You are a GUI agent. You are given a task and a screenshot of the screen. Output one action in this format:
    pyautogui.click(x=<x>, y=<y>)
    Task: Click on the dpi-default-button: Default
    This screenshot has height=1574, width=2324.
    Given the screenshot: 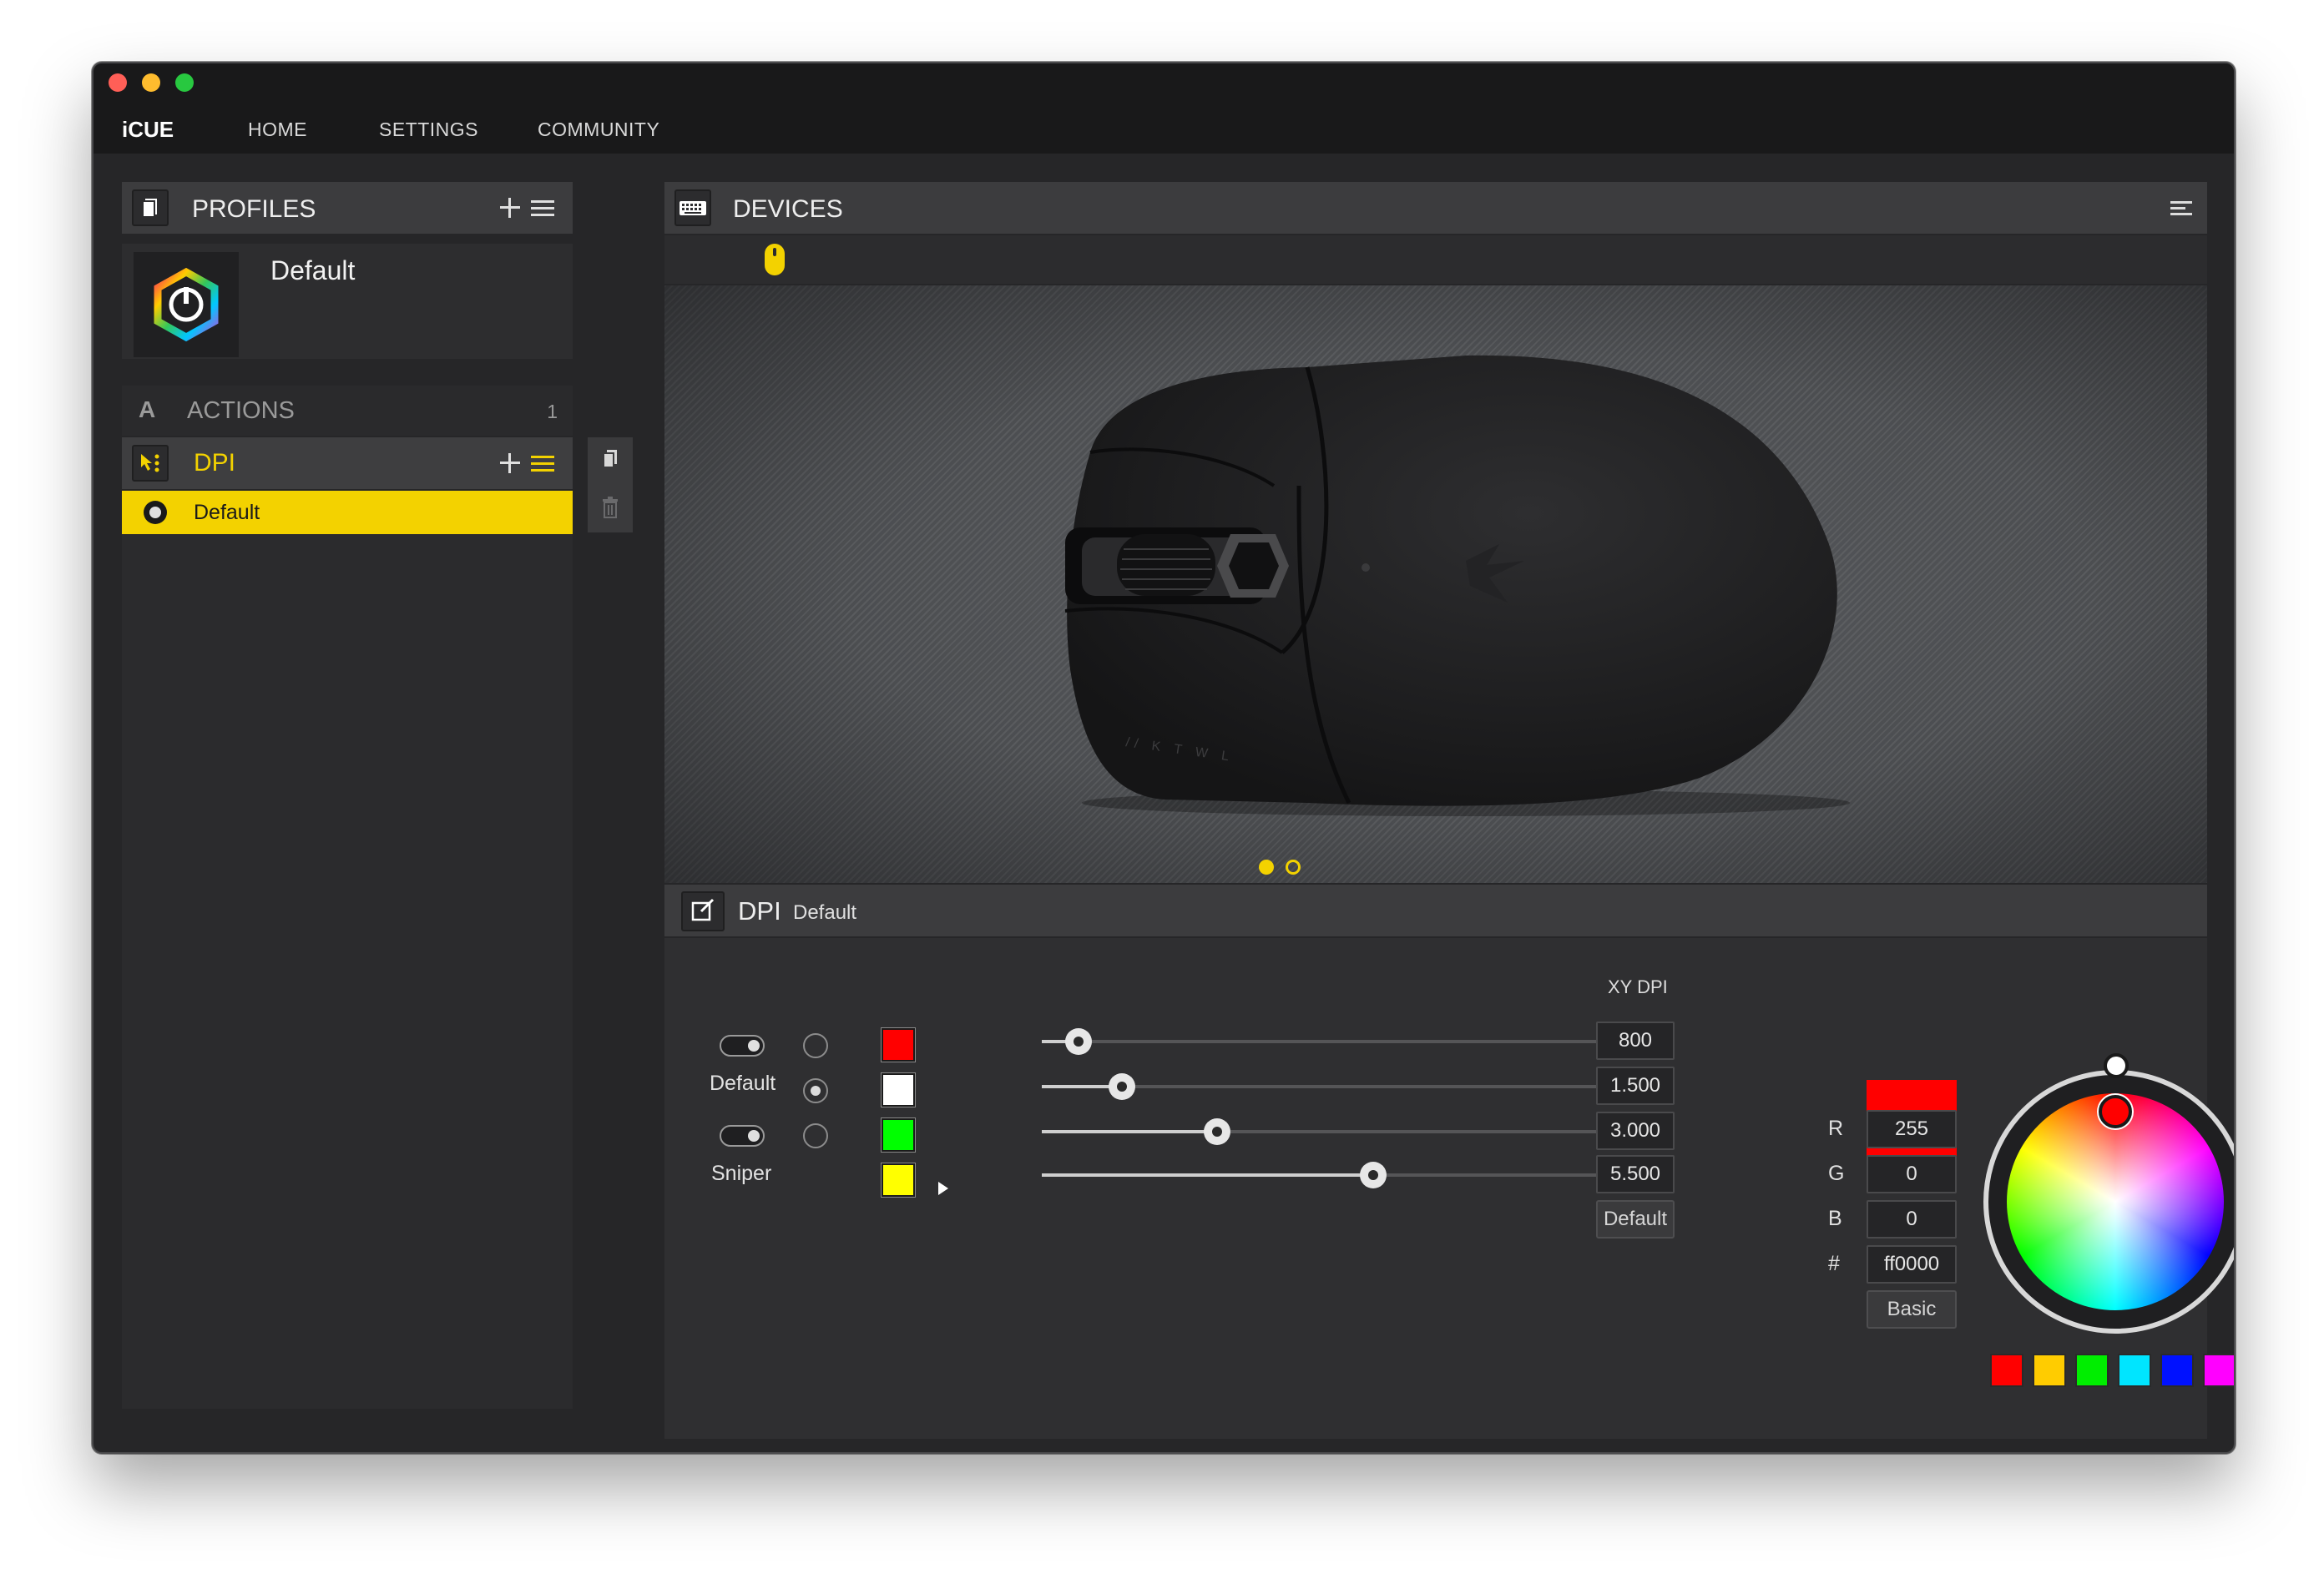 What is the action you would take?
    pyautogui.click(x=1635, y=1219)
    